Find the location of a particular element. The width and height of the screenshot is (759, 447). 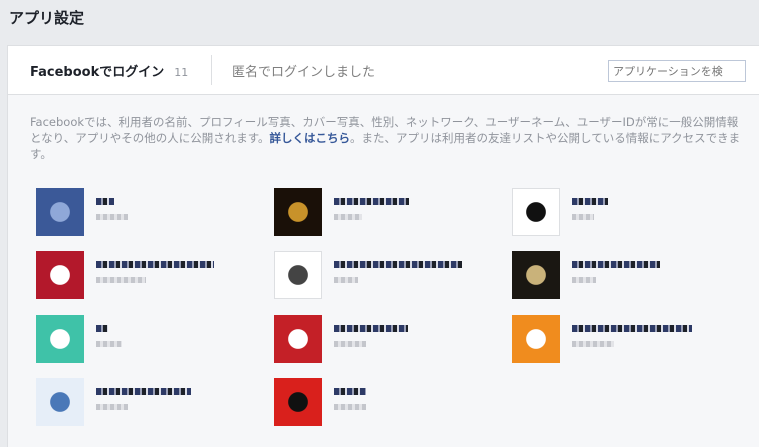

dark-creature-icon is located at coordinates (536, 275).